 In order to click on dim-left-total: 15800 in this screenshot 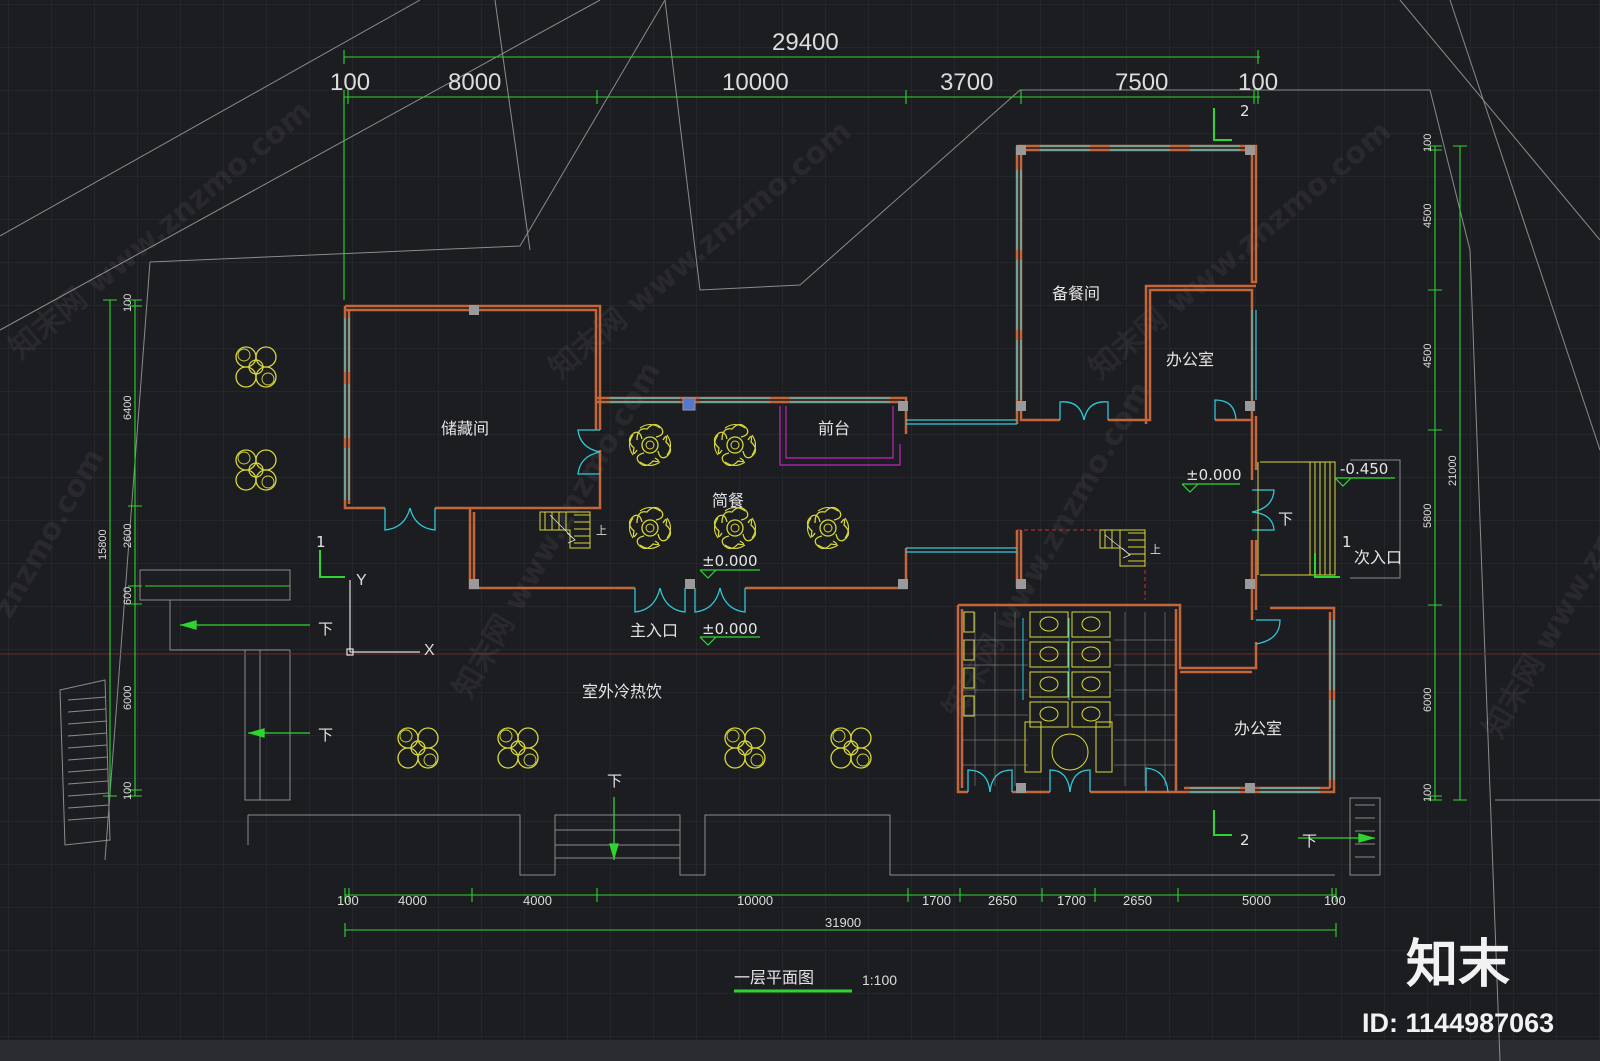, I will do `click(103, 544)`.